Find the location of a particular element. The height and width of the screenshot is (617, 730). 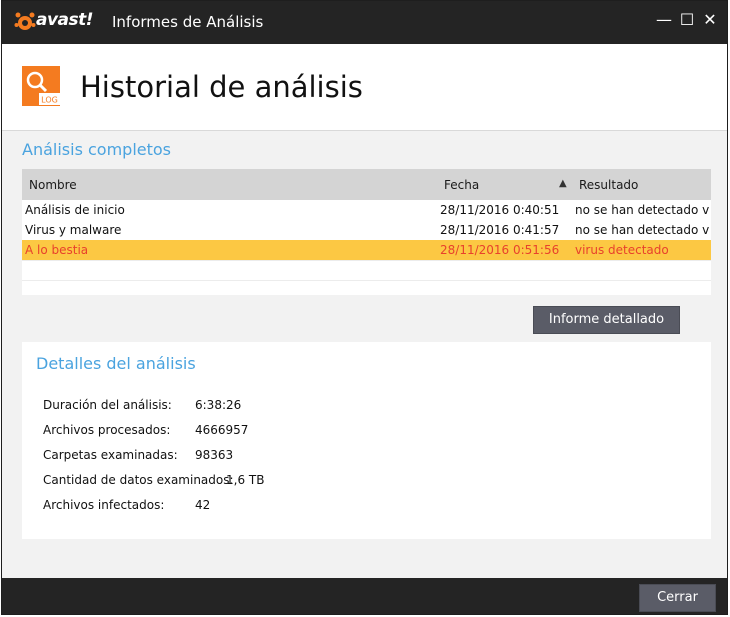

row-date: 28/11/2016 0:51:56 is located at coordinates (500, 250).